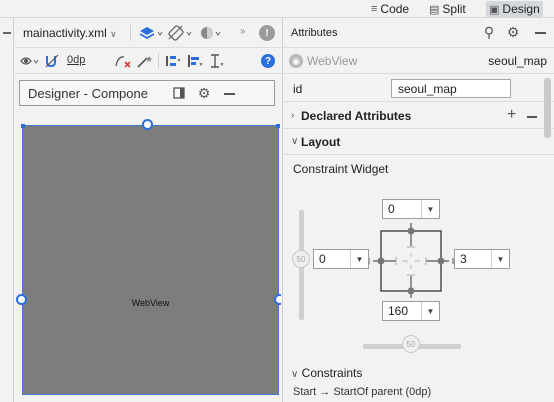  Describe the element at coordinates (7, 210) in the screenshot. I see `left-tool-strip` at that location.